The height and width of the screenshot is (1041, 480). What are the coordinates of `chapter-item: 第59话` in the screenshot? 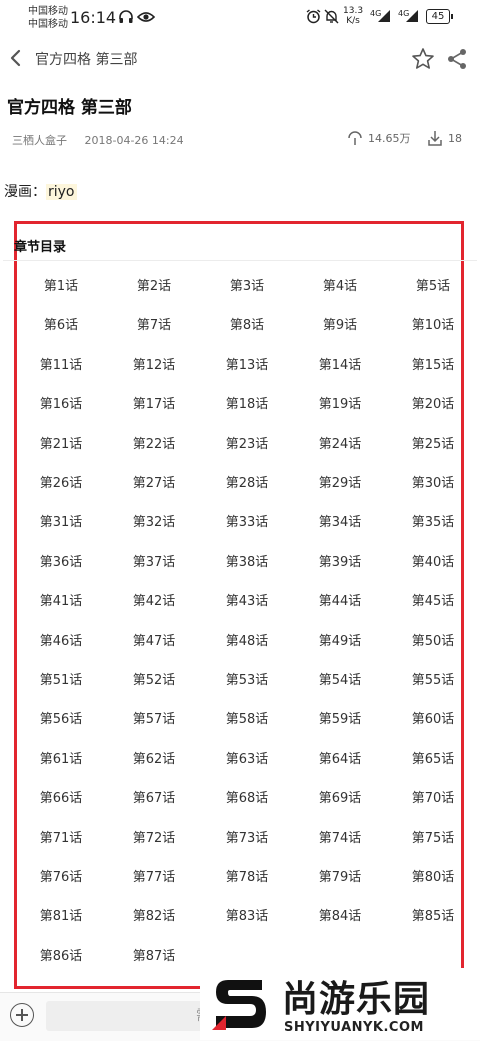 It's located at (340, 717).